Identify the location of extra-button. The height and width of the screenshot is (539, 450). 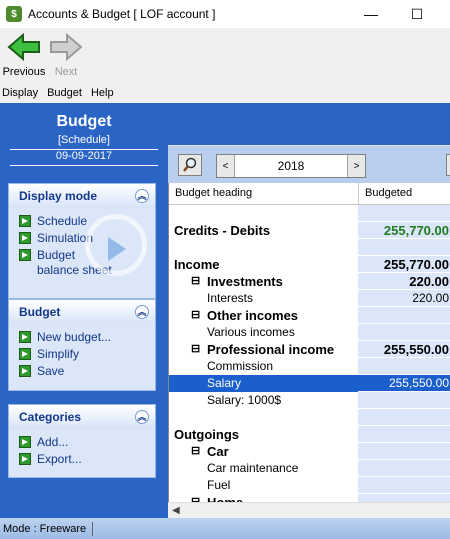
(448, 165).